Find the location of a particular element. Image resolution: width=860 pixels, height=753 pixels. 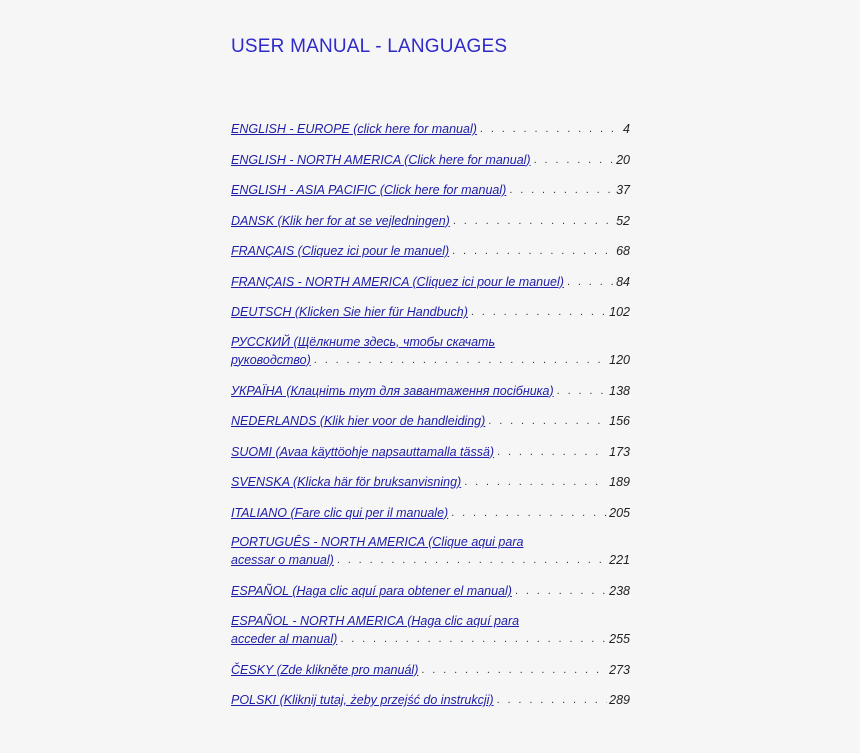

page-number: 120 is located at coordinates (619, 359).